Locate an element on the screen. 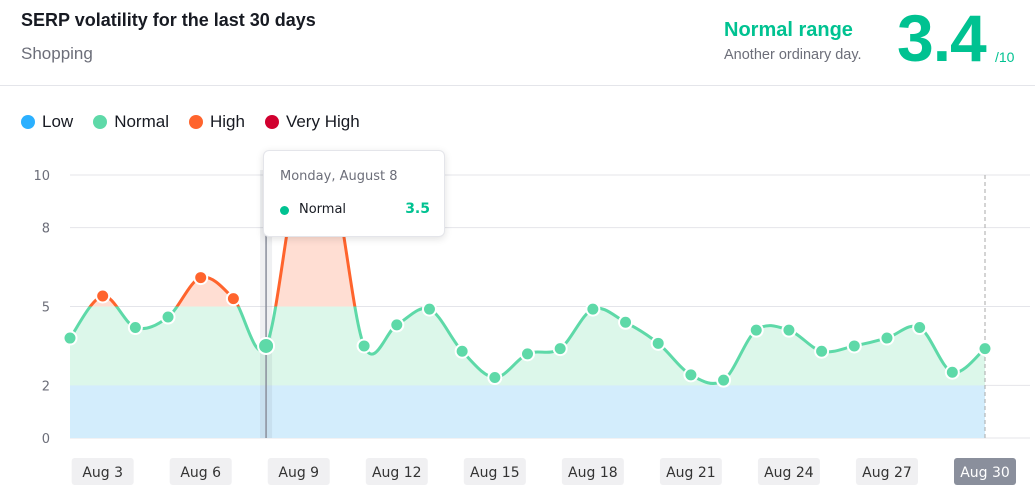 Image resolution: width=1035 pixels, height=501 pixels. x-tick-label: Aug 18 is located at coordinates (593, 473).